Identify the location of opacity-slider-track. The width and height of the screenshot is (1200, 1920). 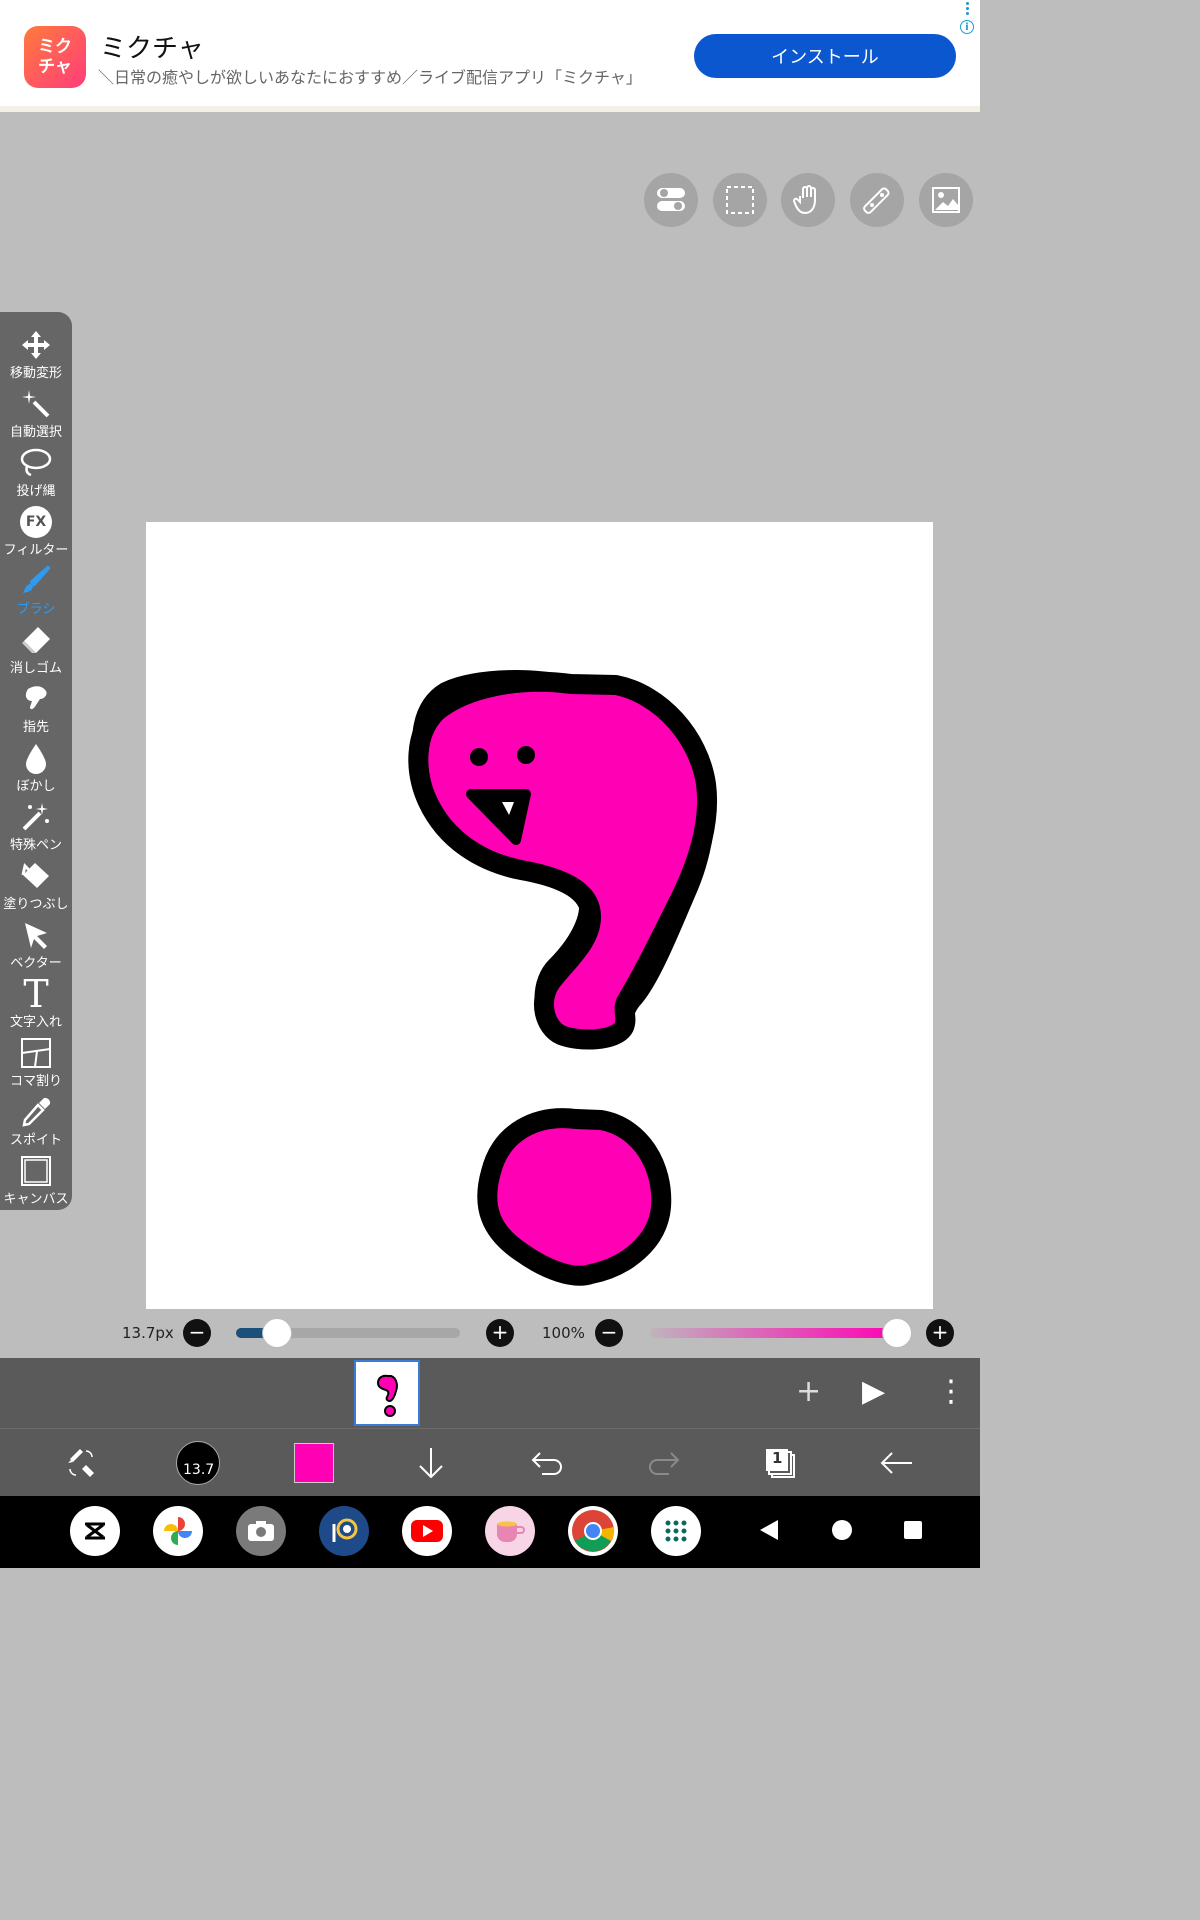
(775, 1333).